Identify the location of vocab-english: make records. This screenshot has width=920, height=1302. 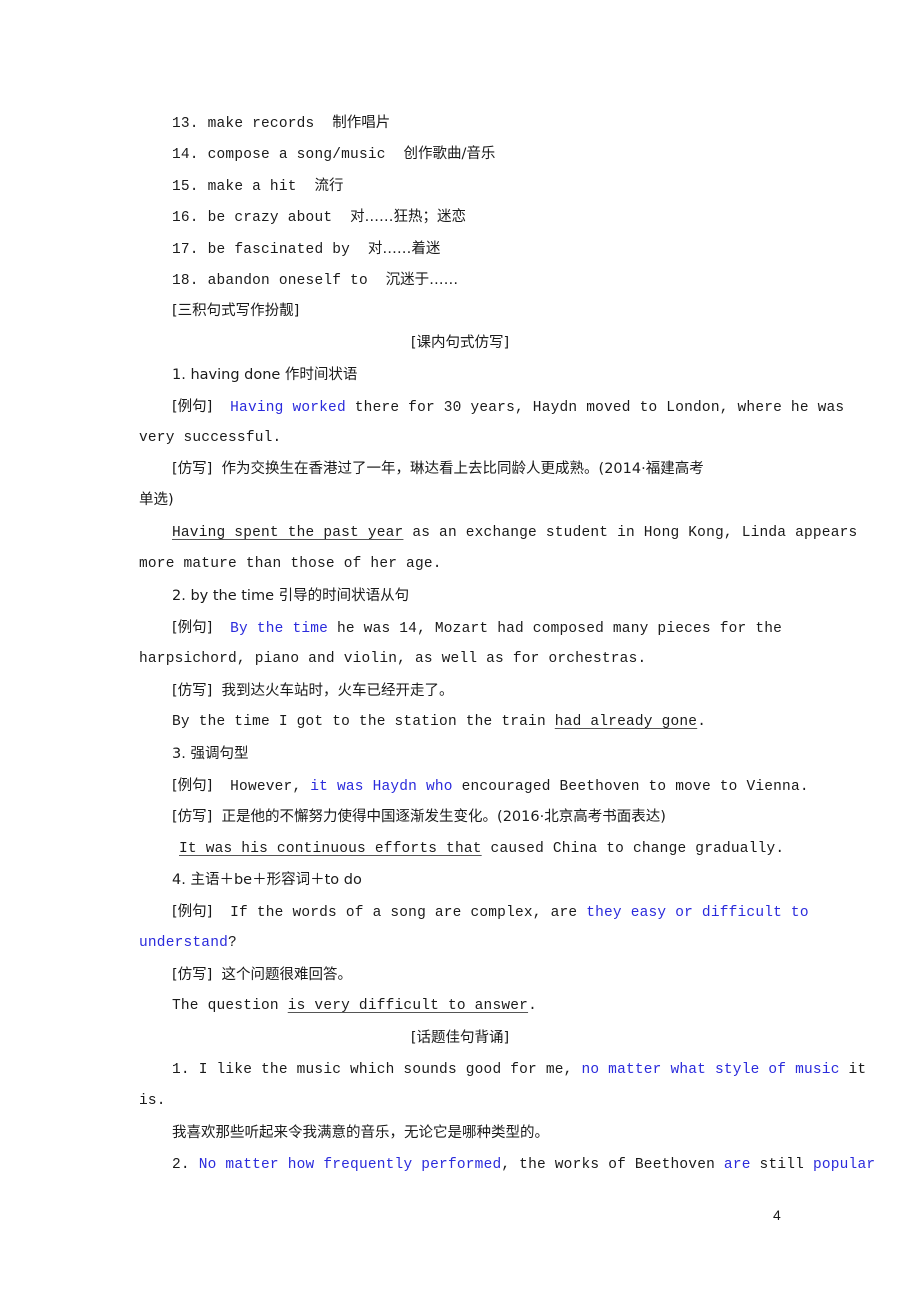
(261, 124).